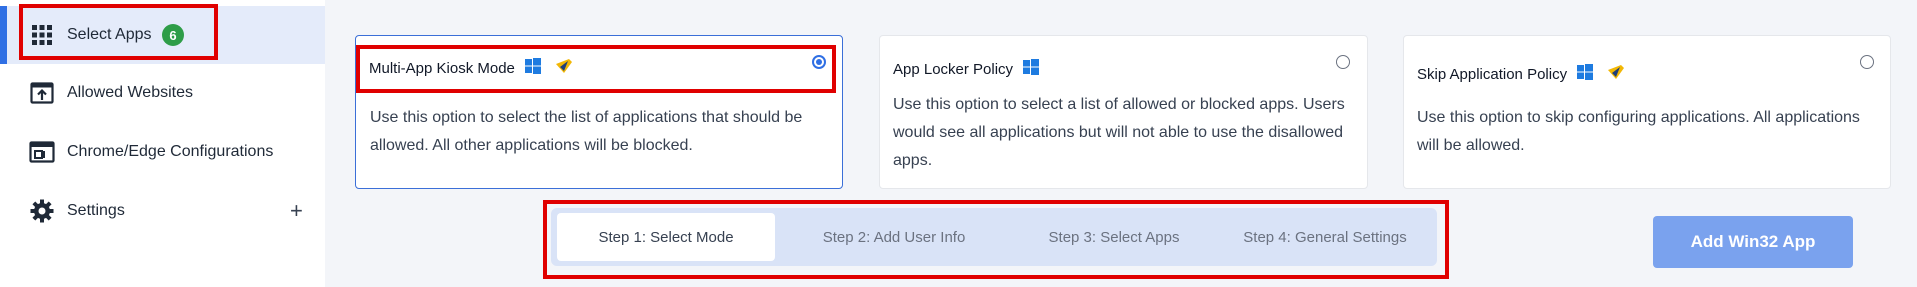  Describe the element at coordinates (130, 92) in the screenshot. I see `sidebar-item-label: Allowed Websites` at that location.